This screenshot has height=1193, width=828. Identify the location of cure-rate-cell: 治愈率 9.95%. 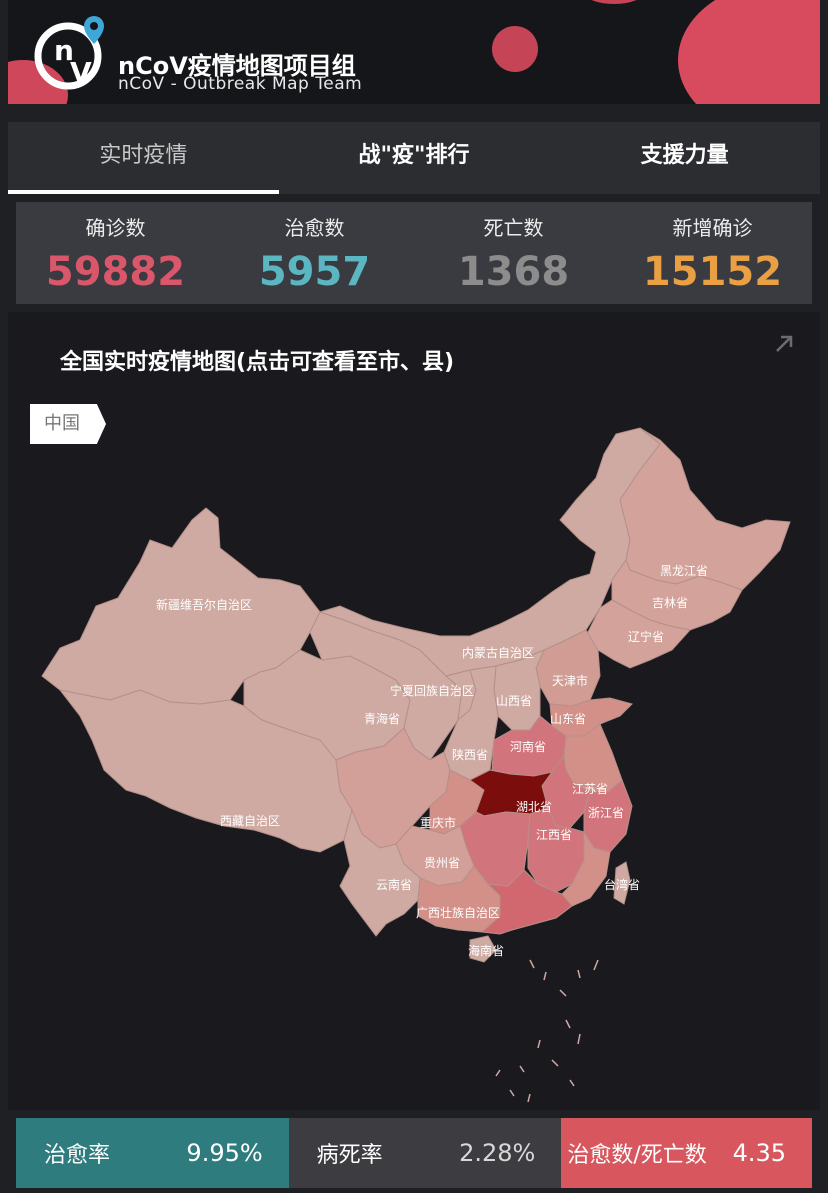
(152, 1153).